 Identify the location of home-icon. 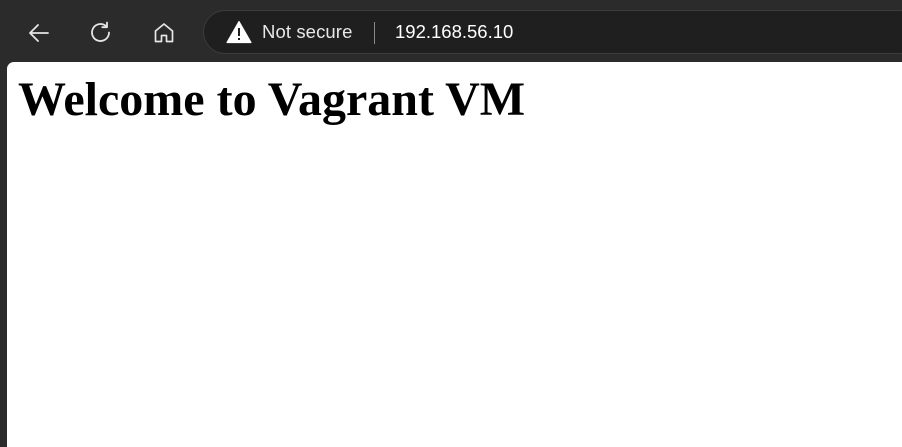
(164, 33).